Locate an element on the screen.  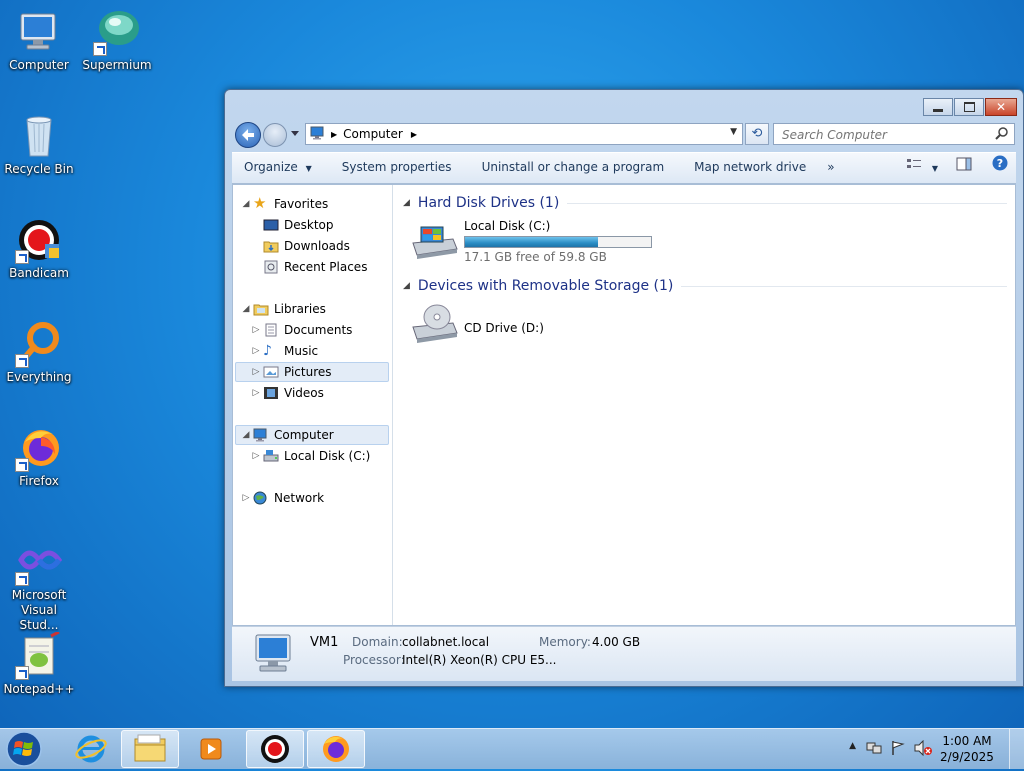
nav-label: Videos is located at coordinates (304, 393).